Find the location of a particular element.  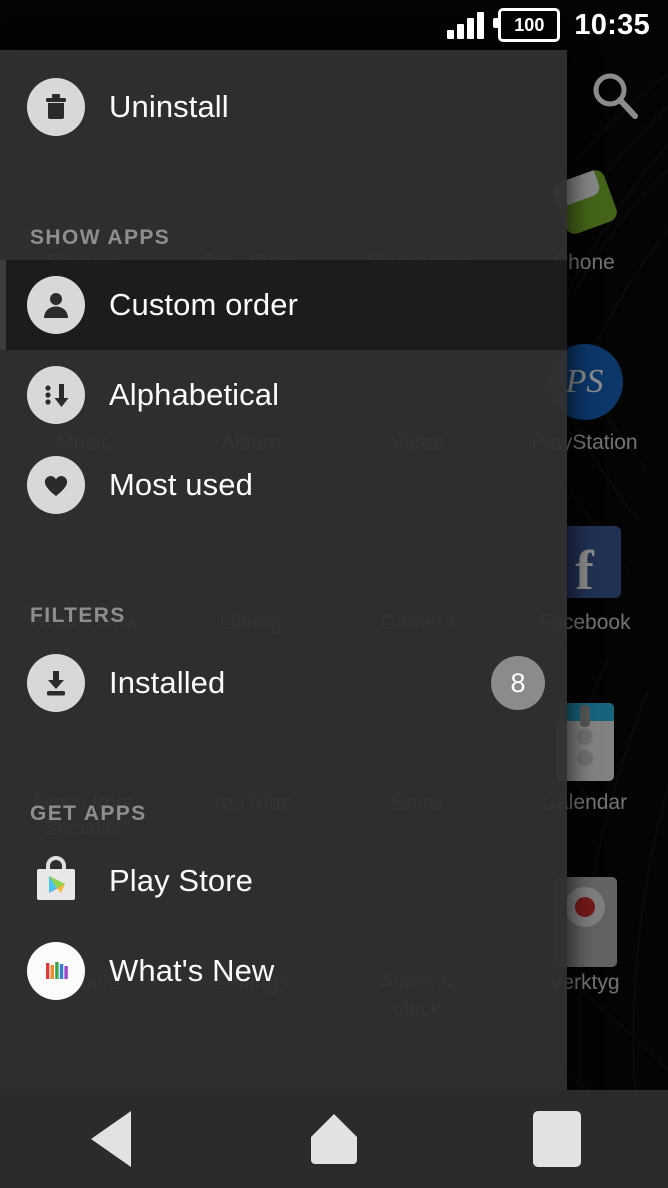

recents-icon is located at coordinates (556, 1139).